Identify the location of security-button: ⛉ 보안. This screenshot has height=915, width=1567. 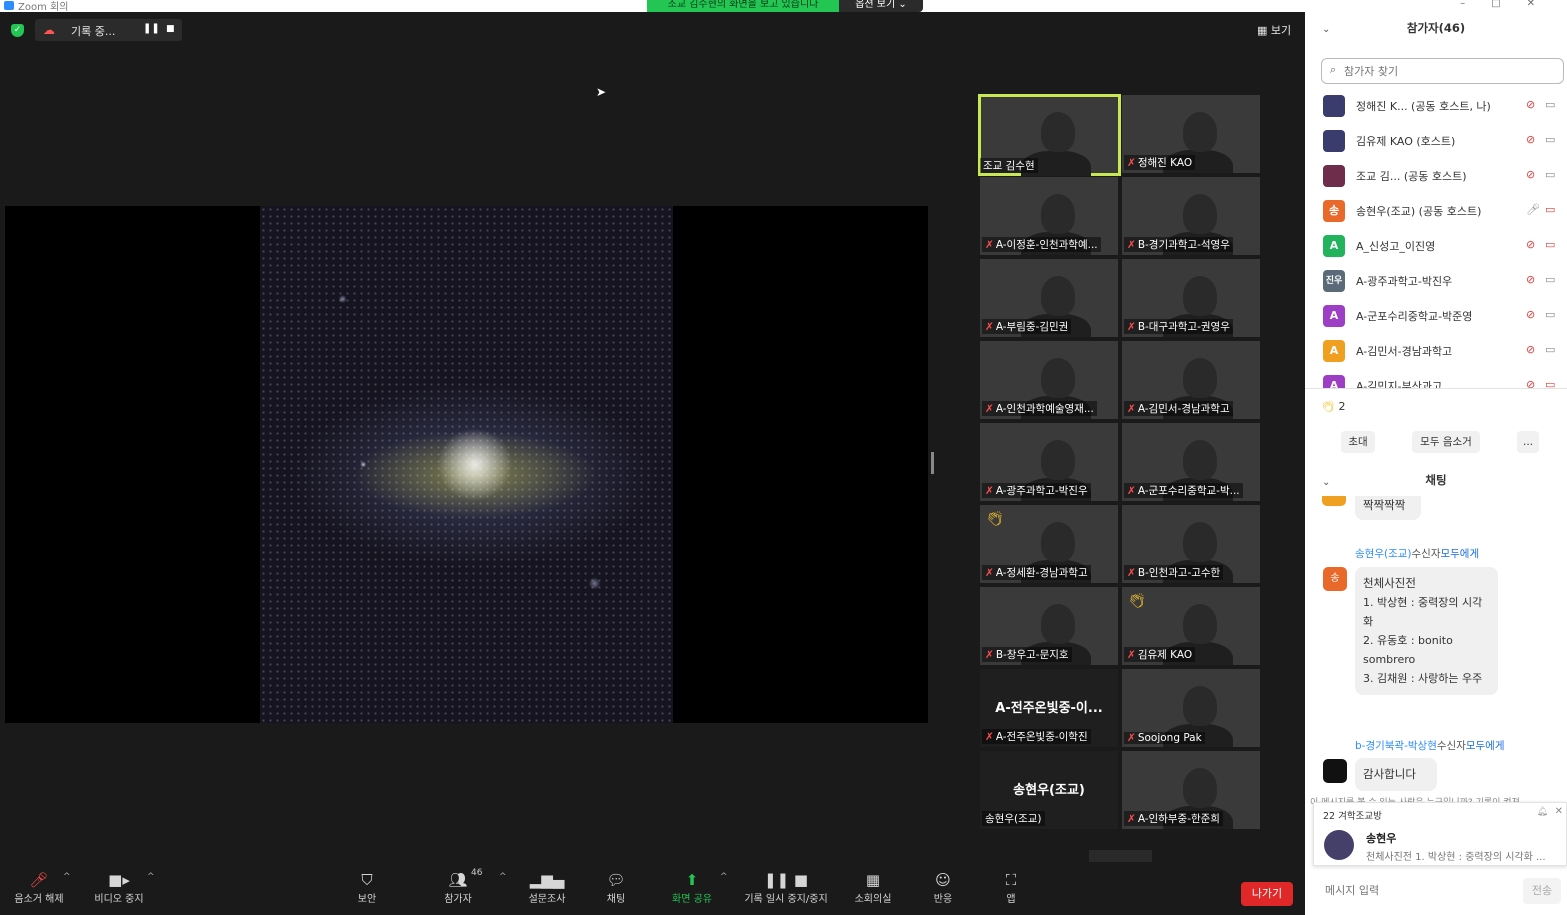
(367, 887).